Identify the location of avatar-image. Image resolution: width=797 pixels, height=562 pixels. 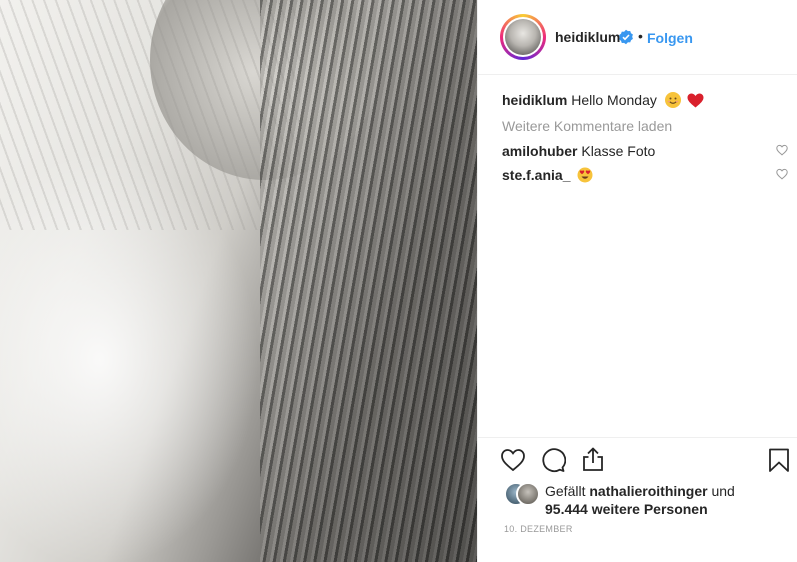
(523, 37).